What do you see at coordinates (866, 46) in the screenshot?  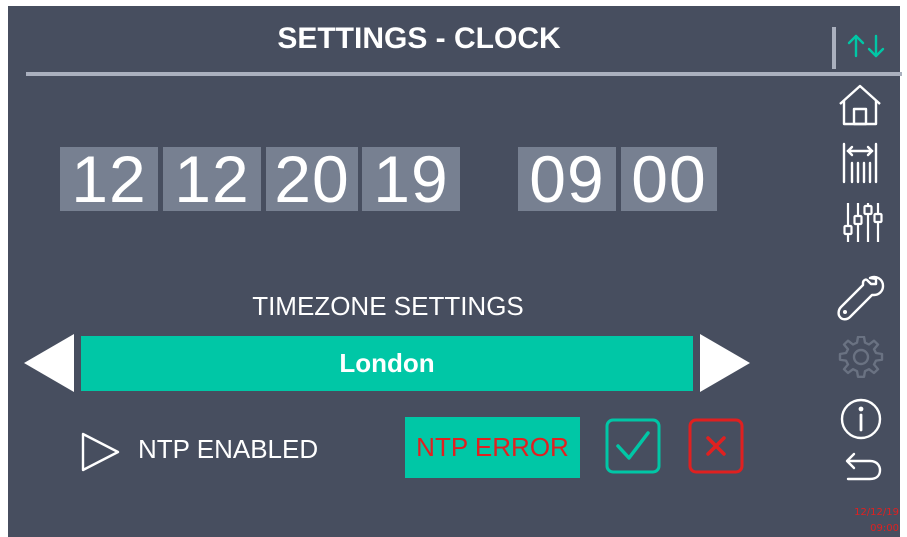 I see `up-down-arrows-icon` at bounding box center [866, 46].